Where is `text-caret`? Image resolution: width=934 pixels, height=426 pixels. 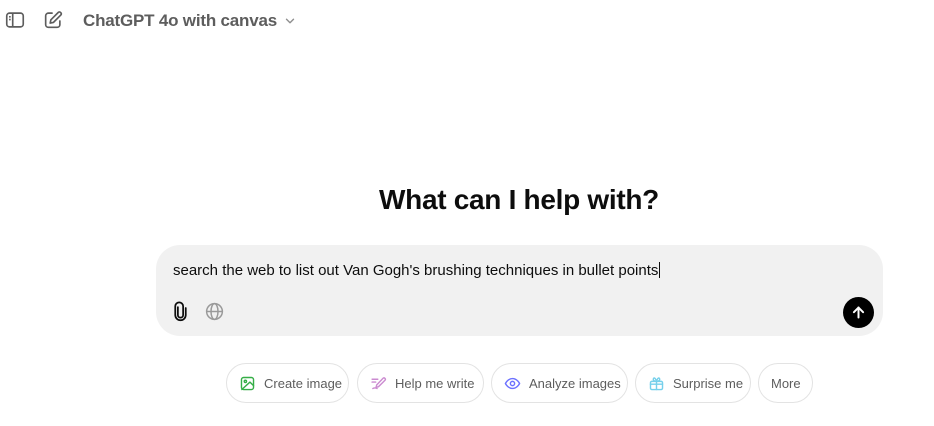 text-caret is located at coordinates (660, 270).